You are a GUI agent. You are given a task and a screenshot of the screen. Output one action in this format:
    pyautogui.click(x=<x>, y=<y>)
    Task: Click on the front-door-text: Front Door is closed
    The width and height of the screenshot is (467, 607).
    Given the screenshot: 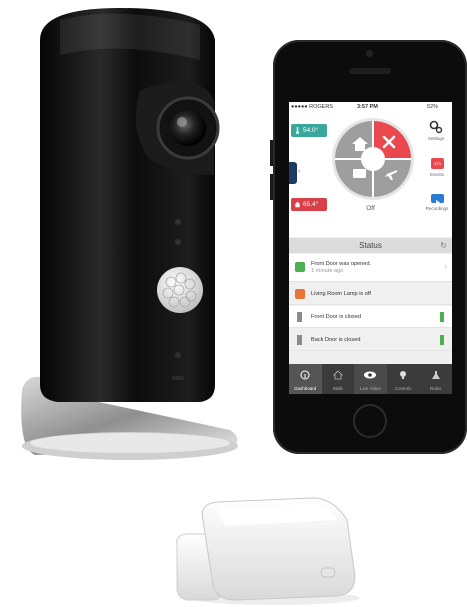 What is the action you would take?
    pyautogui.click(x=336, y=317)
    